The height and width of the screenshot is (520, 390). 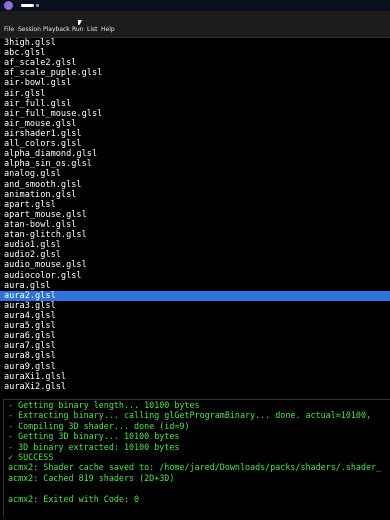 I want to click on system-top-bar, so click(x=195, y=5).